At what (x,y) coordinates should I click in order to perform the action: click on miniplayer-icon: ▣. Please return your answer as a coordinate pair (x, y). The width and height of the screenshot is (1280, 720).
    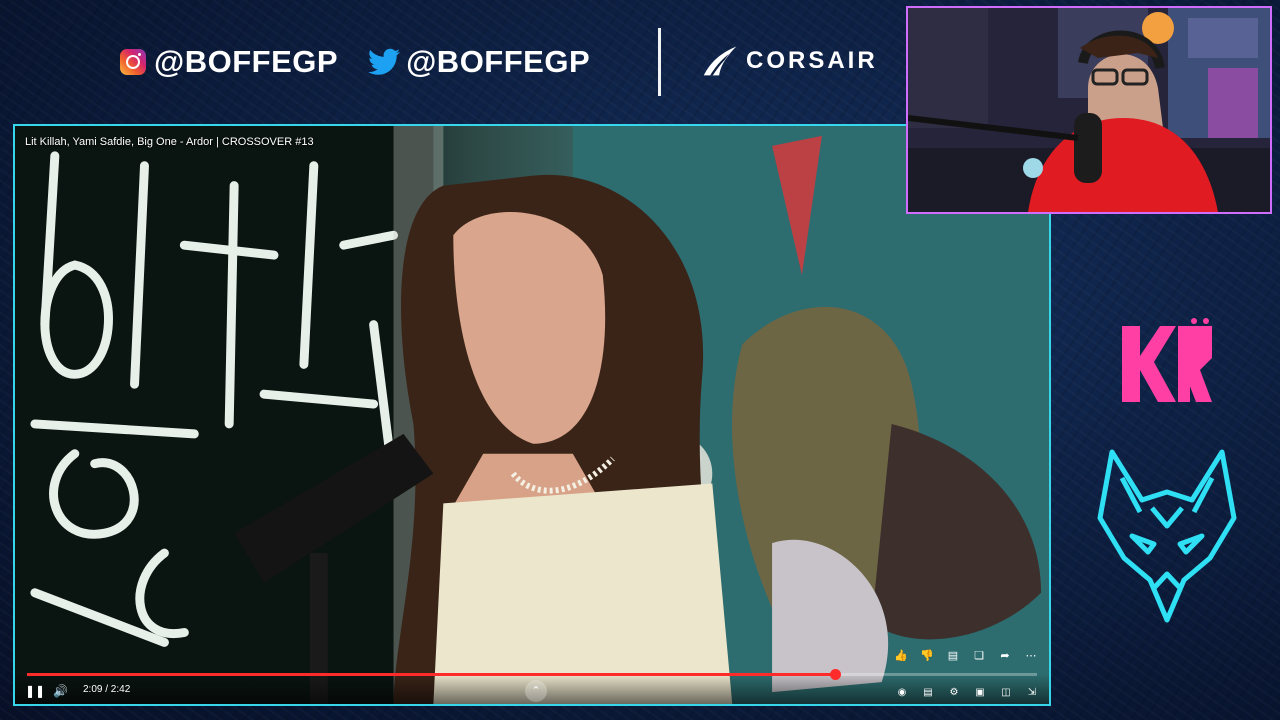
    Looking at the image, I should click on (980, 693).